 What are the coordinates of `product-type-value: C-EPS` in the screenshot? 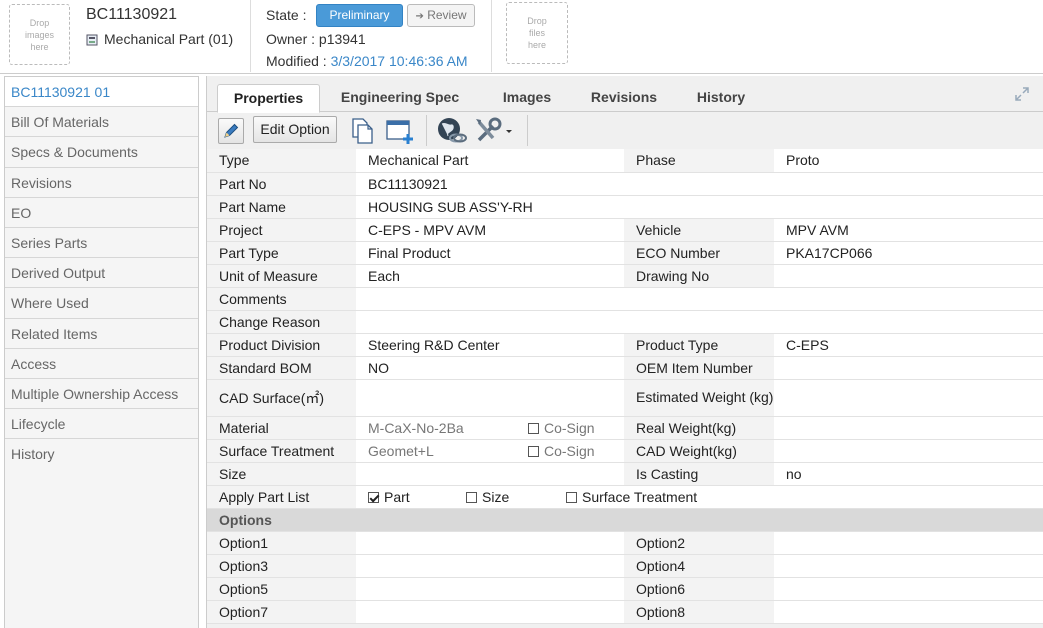 It's located at (908, 345).